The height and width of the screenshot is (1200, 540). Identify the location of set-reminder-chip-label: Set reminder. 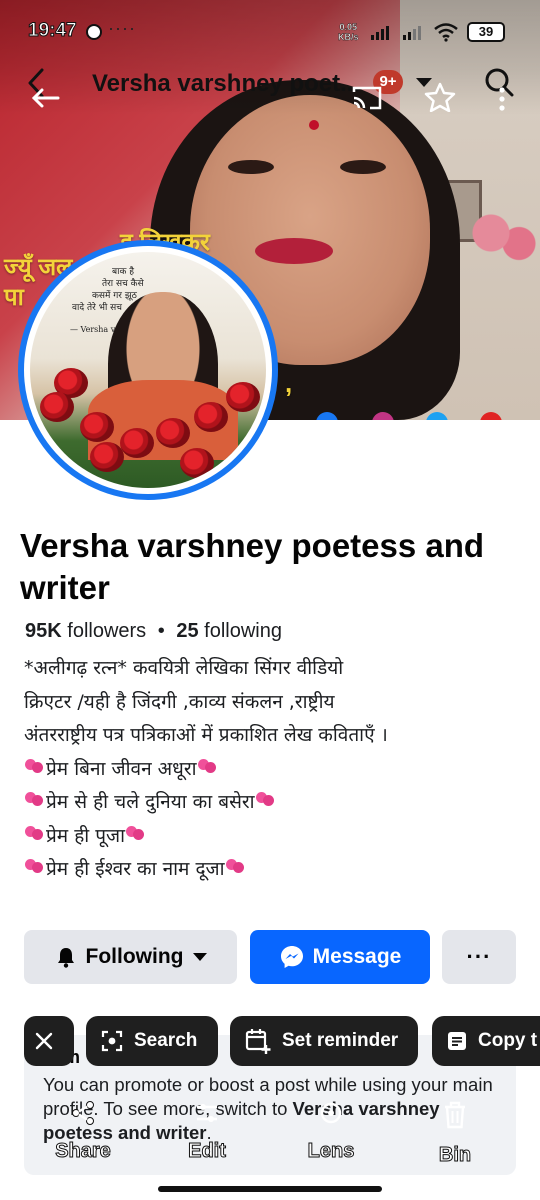
(340, 1040).